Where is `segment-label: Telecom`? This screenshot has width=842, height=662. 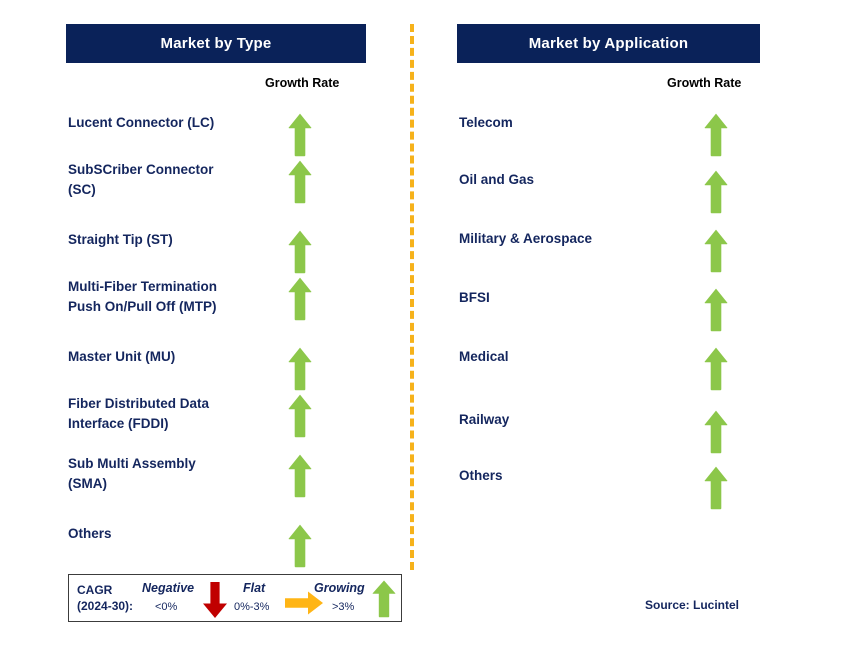 segment-label: Telecom is located at coordinates (486, 122).